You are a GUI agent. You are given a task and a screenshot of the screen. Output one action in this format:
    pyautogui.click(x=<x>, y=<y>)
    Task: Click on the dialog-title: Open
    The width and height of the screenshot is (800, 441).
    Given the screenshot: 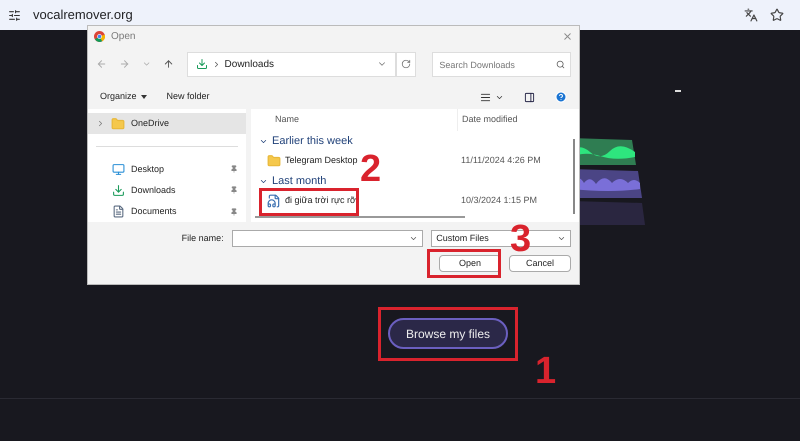 What is the action you would take?
    pyautogui.click(x=123, y=37)
    